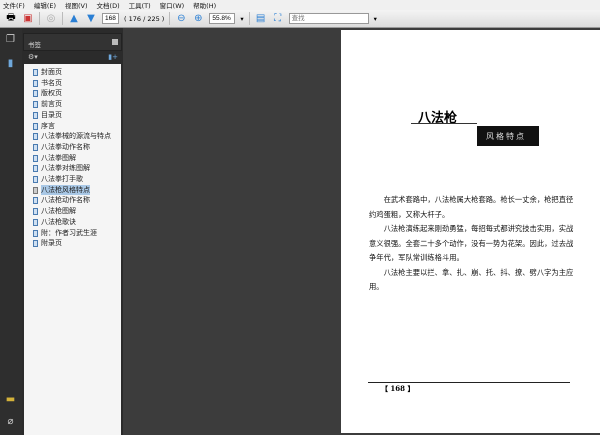  I want to click on bookmark-label: 八法拳械的源流与特点, so click(76, 136).